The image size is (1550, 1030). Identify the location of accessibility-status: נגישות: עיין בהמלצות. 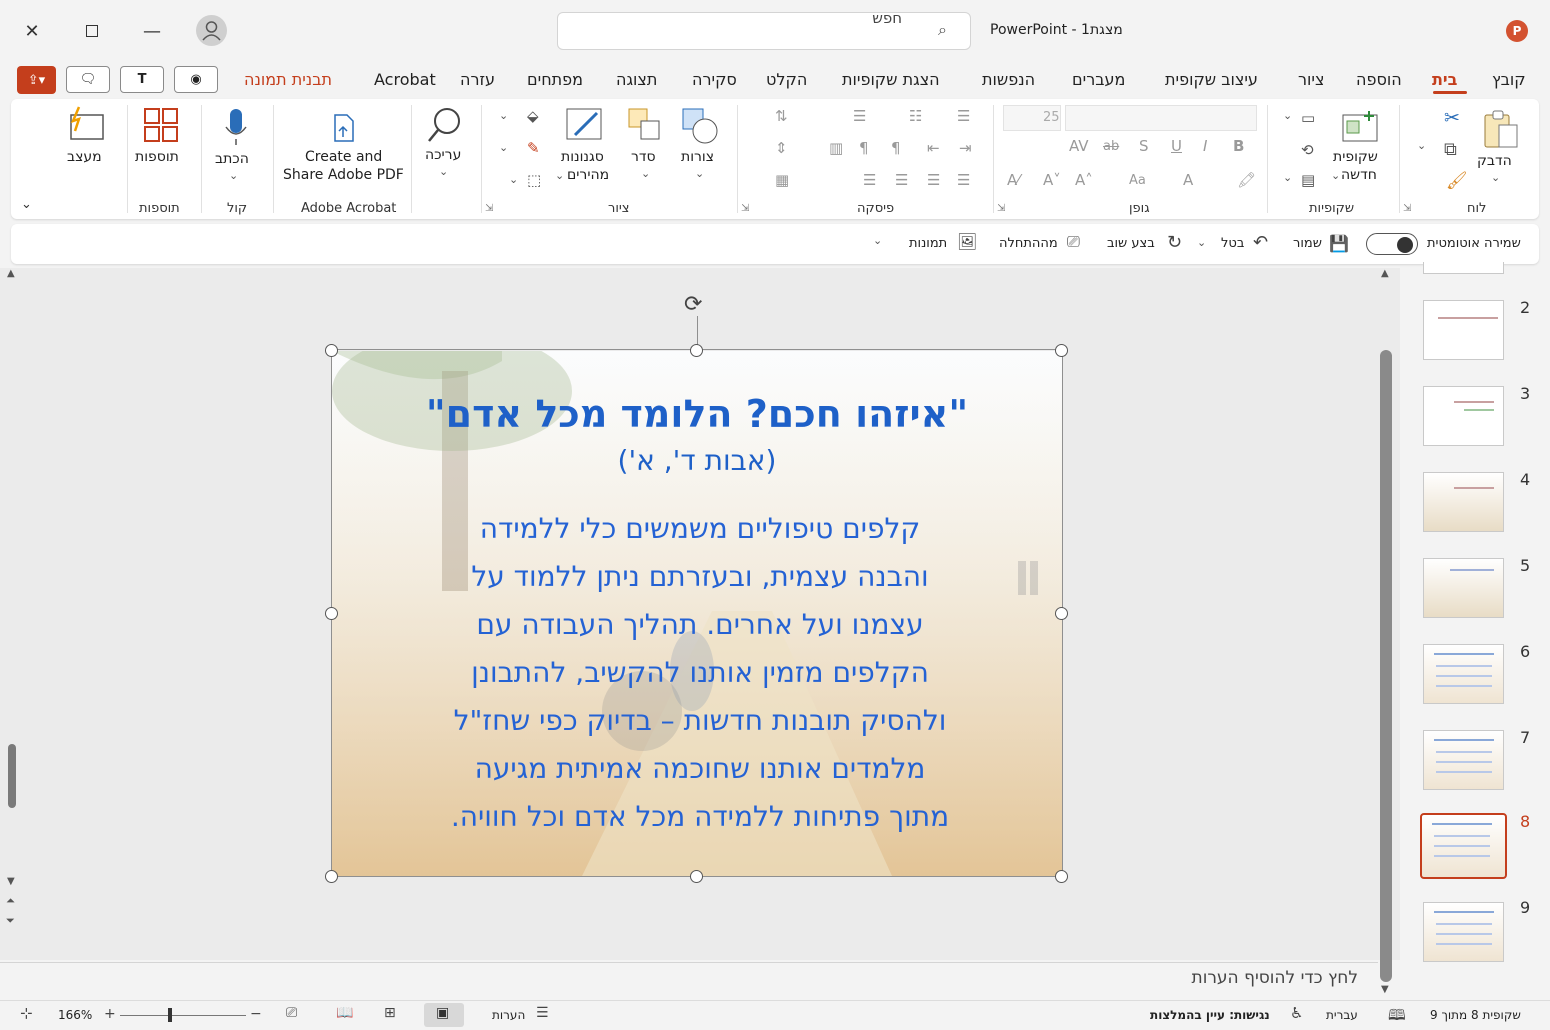
(1210, 1015).